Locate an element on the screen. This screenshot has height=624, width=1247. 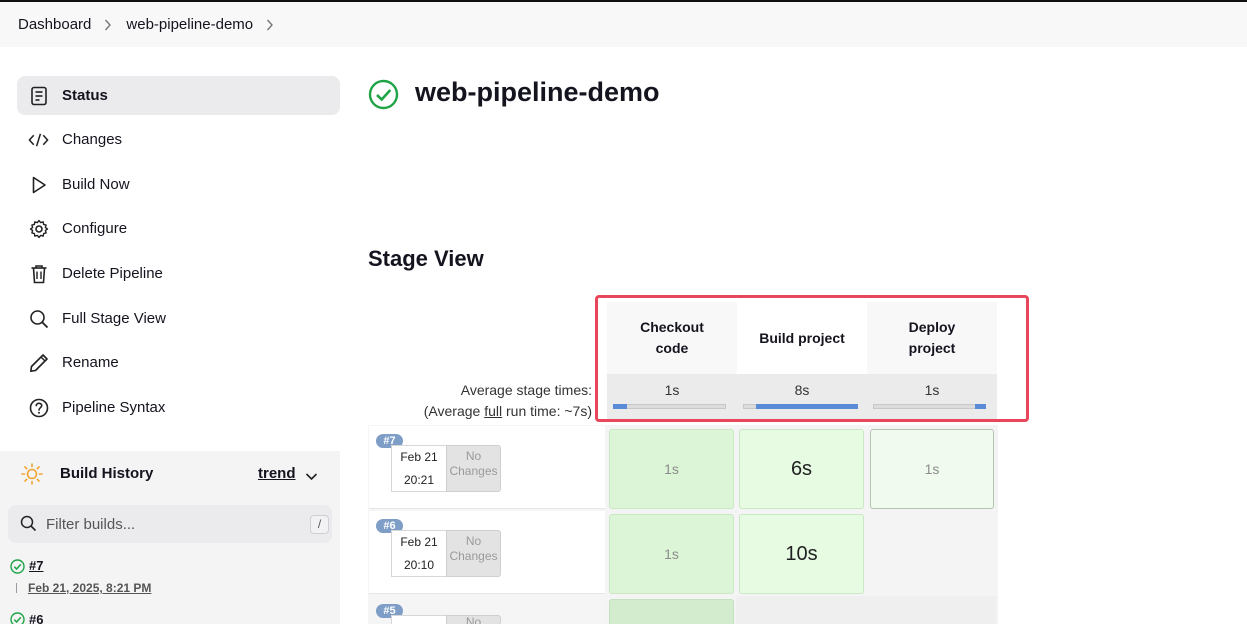
build-date-link: Feb 21, 2025, 8:21 PM is located at coordinates (89, 588).